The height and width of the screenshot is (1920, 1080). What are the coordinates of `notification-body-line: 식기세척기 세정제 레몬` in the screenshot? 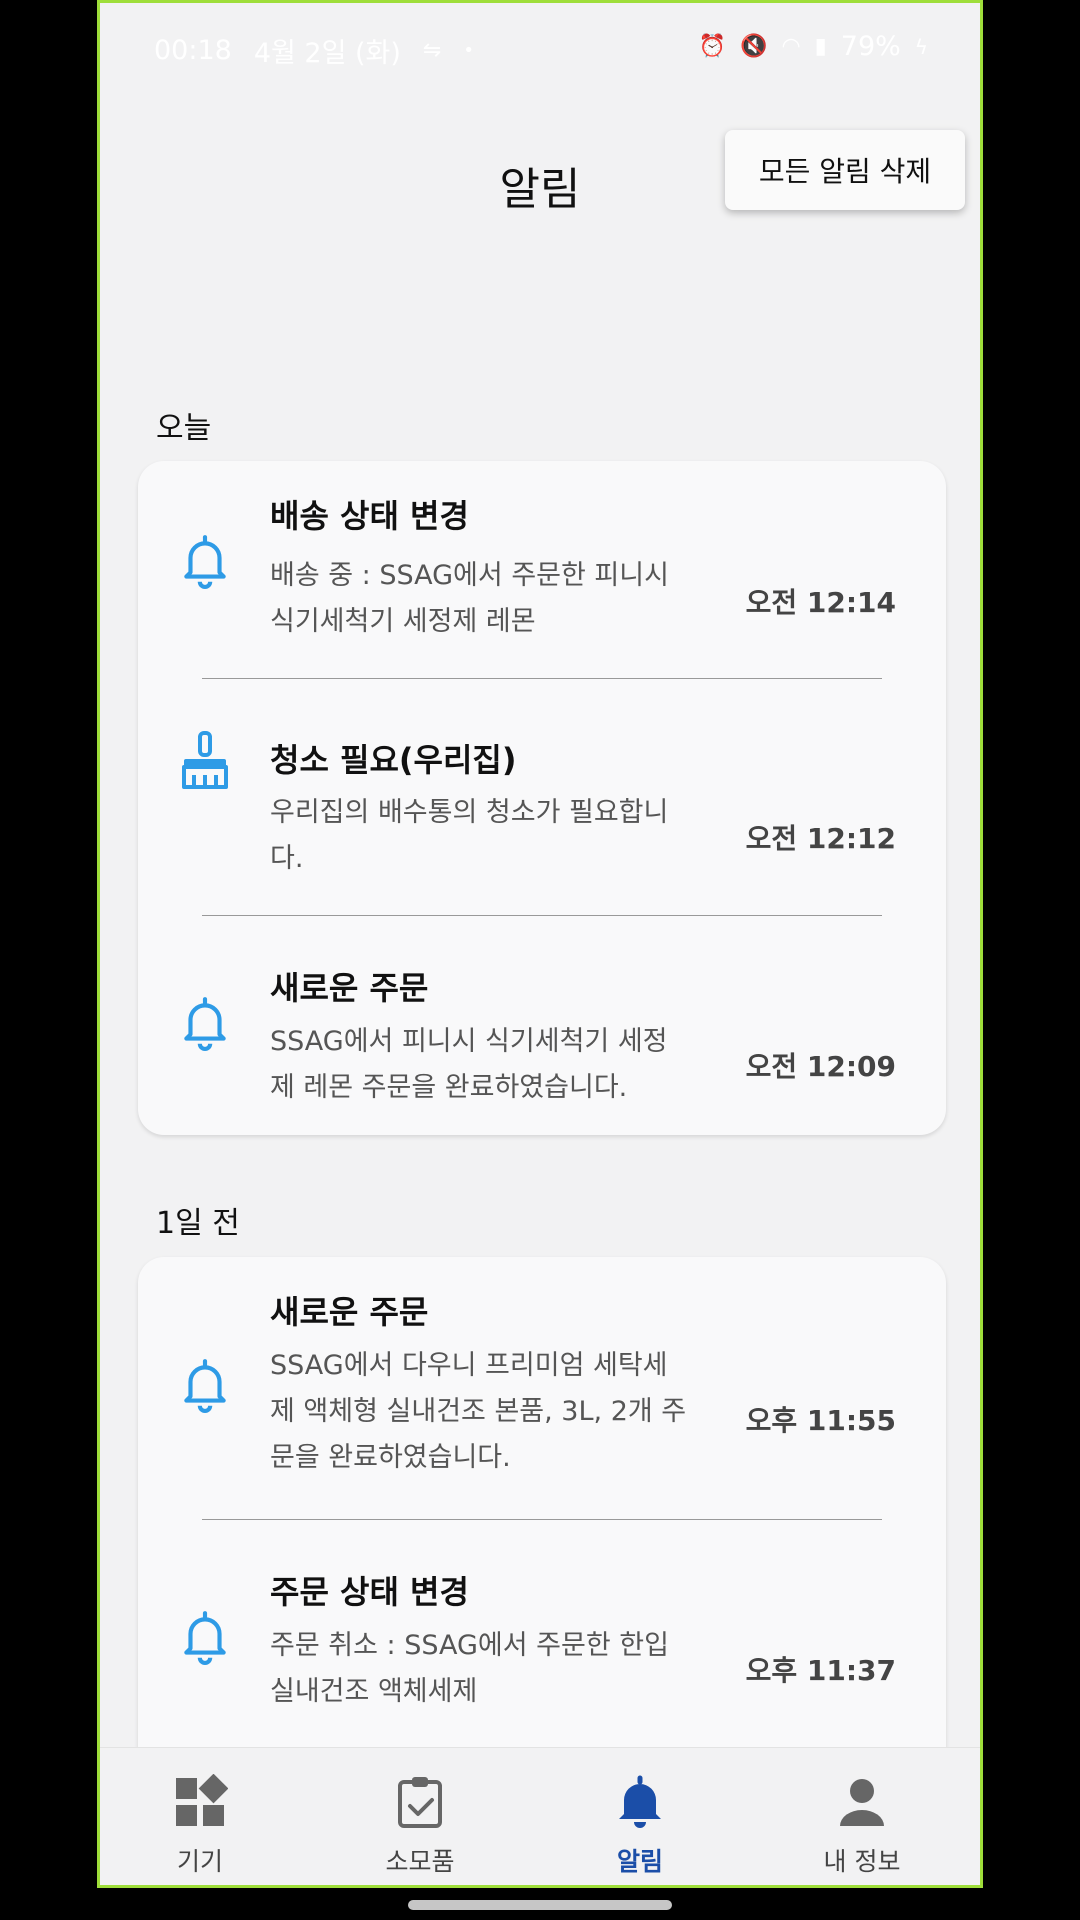 It's located at (403, 621).